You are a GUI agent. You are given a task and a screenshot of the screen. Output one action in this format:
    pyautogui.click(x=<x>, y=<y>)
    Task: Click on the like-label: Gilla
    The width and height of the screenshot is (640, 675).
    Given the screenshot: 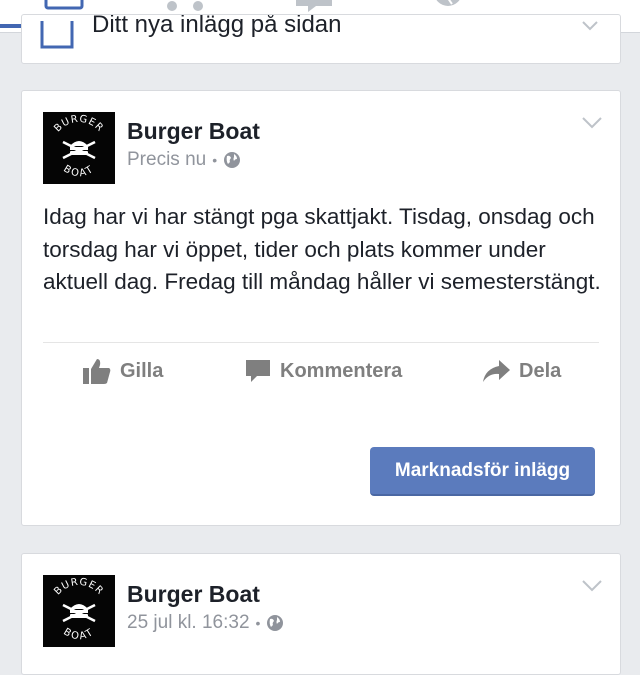 What is the action you would take?
    pyautogui.click(x=142, y=370)
    